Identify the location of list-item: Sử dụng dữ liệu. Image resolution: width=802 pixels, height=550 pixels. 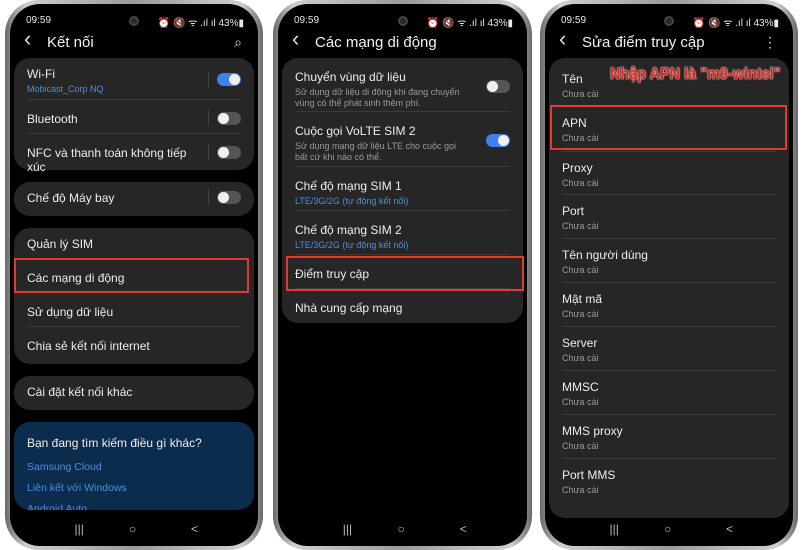
(134, 312).